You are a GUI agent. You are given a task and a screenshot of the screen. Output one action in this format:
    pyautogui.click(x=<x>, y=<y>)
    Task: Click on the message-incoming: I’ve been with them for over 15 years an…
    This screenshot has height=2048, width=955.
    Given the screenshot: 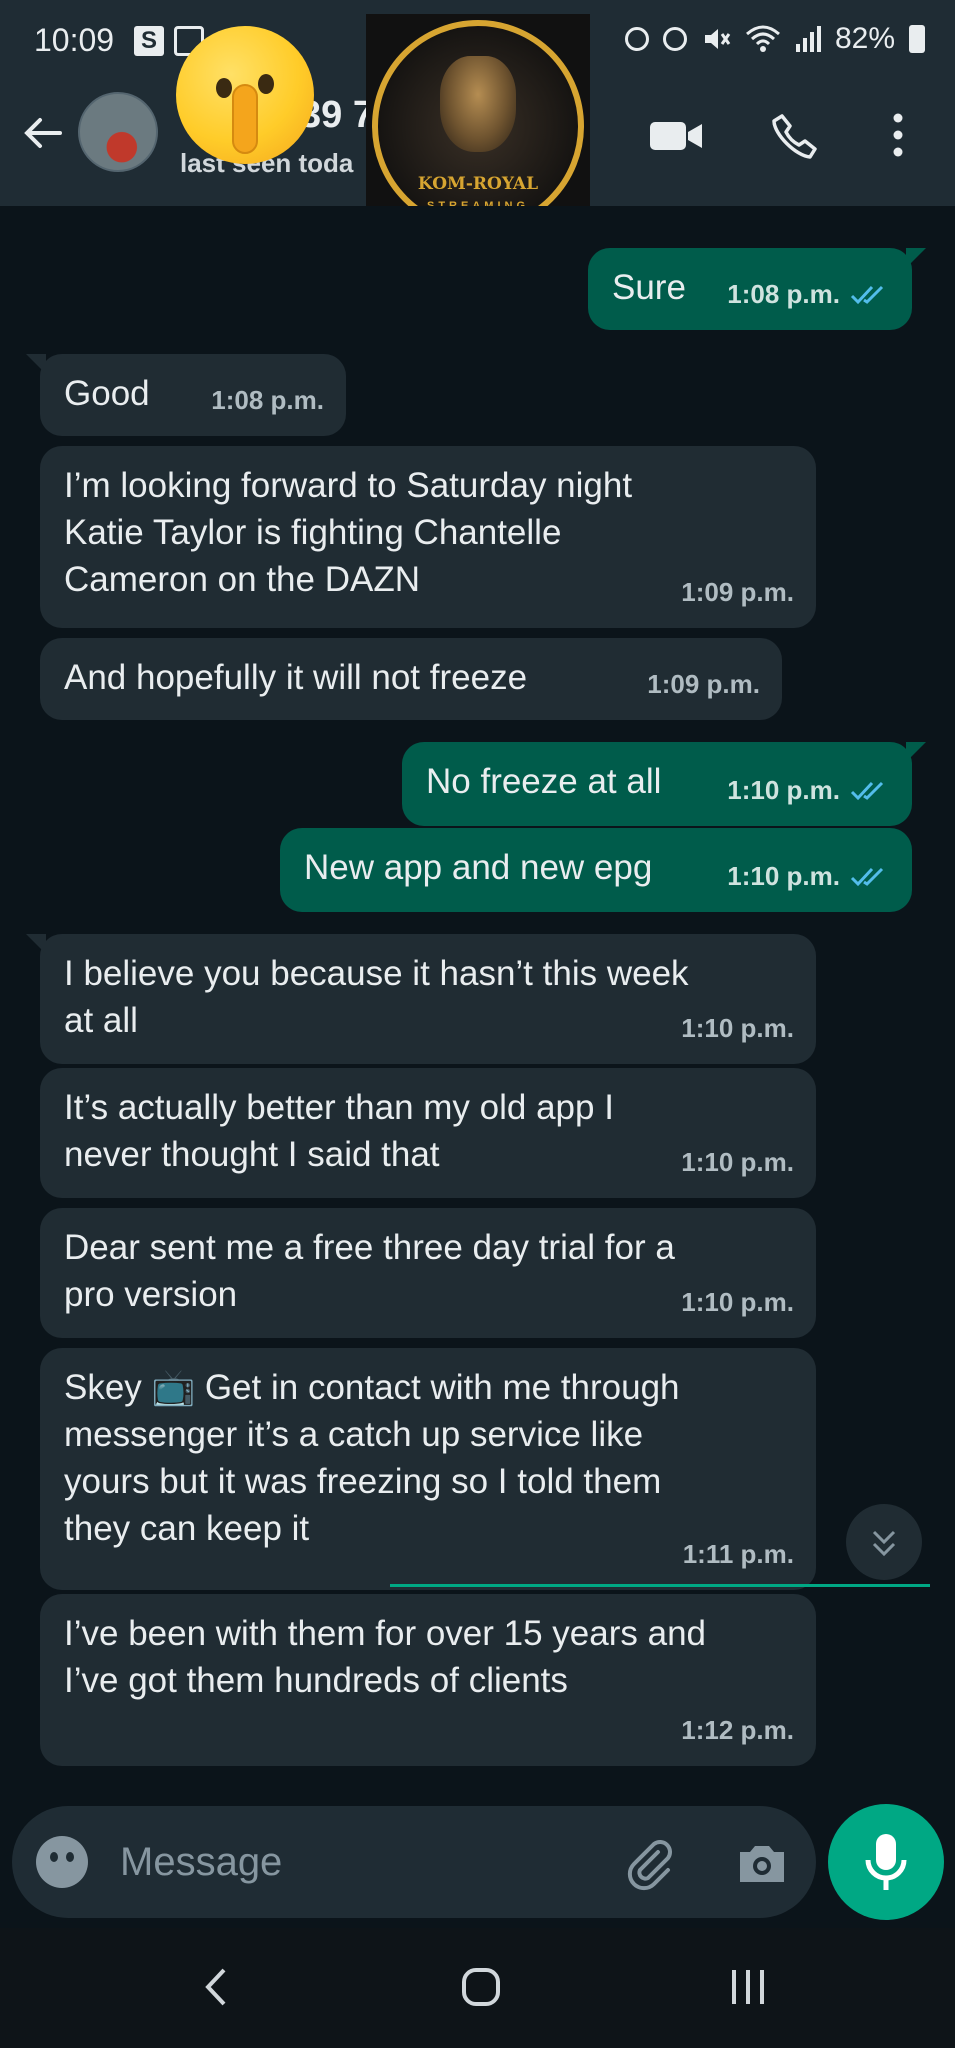 What is the action you would take?
    pyautogui.click(x=428, y=1680)
    